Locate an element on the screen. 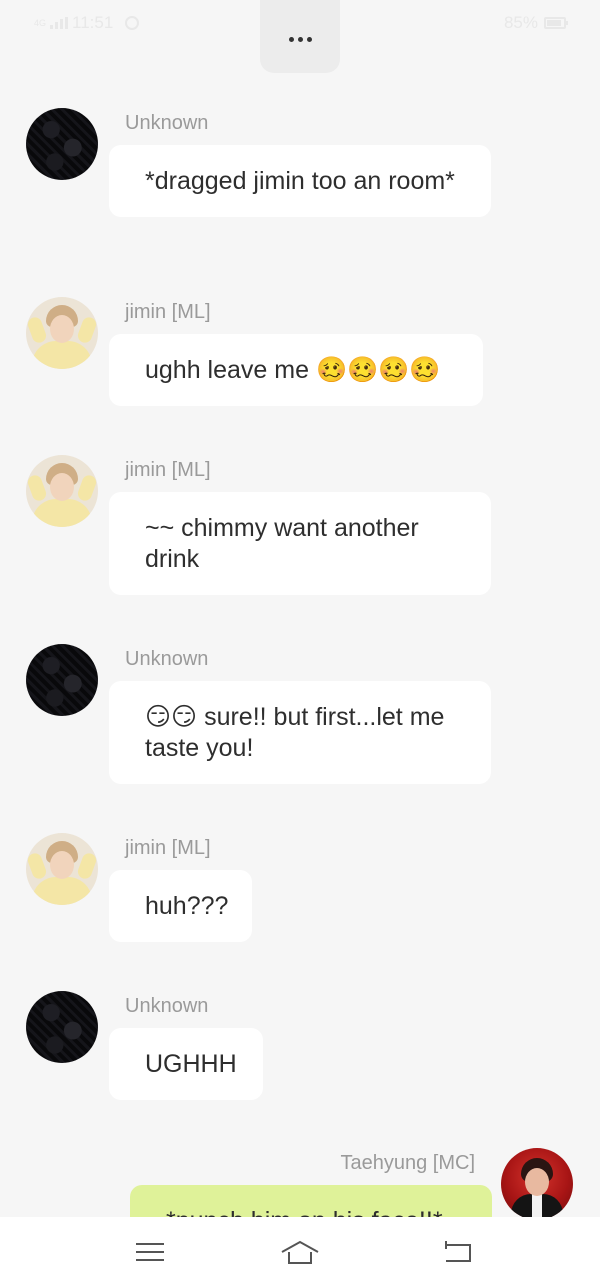 The width and height of the screenshot is (600, 1287). battery-icon is located at coordinates (556, 23).